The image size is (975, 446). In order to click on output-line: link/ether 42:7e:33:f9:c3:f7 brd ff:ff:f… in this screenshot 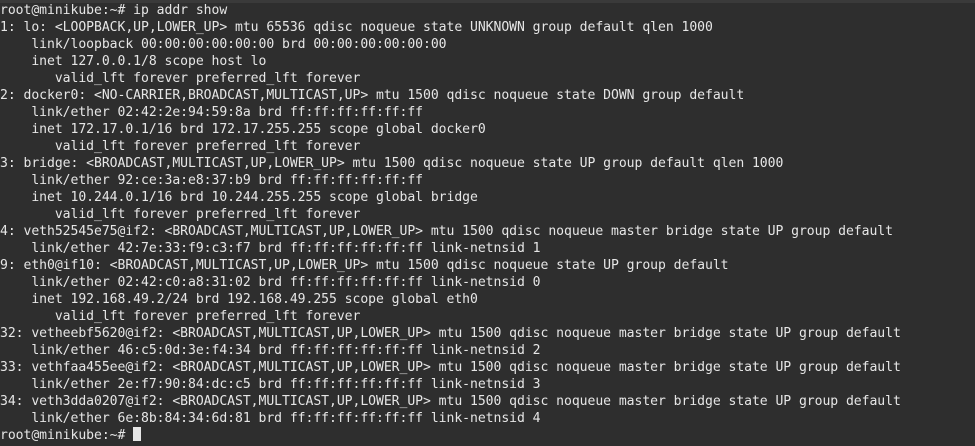, I will do `click(270, 248)`.